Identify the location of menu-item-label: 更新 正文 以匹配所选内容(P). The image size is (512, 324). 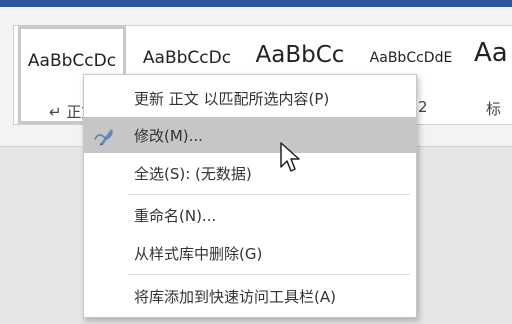
(232, 98).